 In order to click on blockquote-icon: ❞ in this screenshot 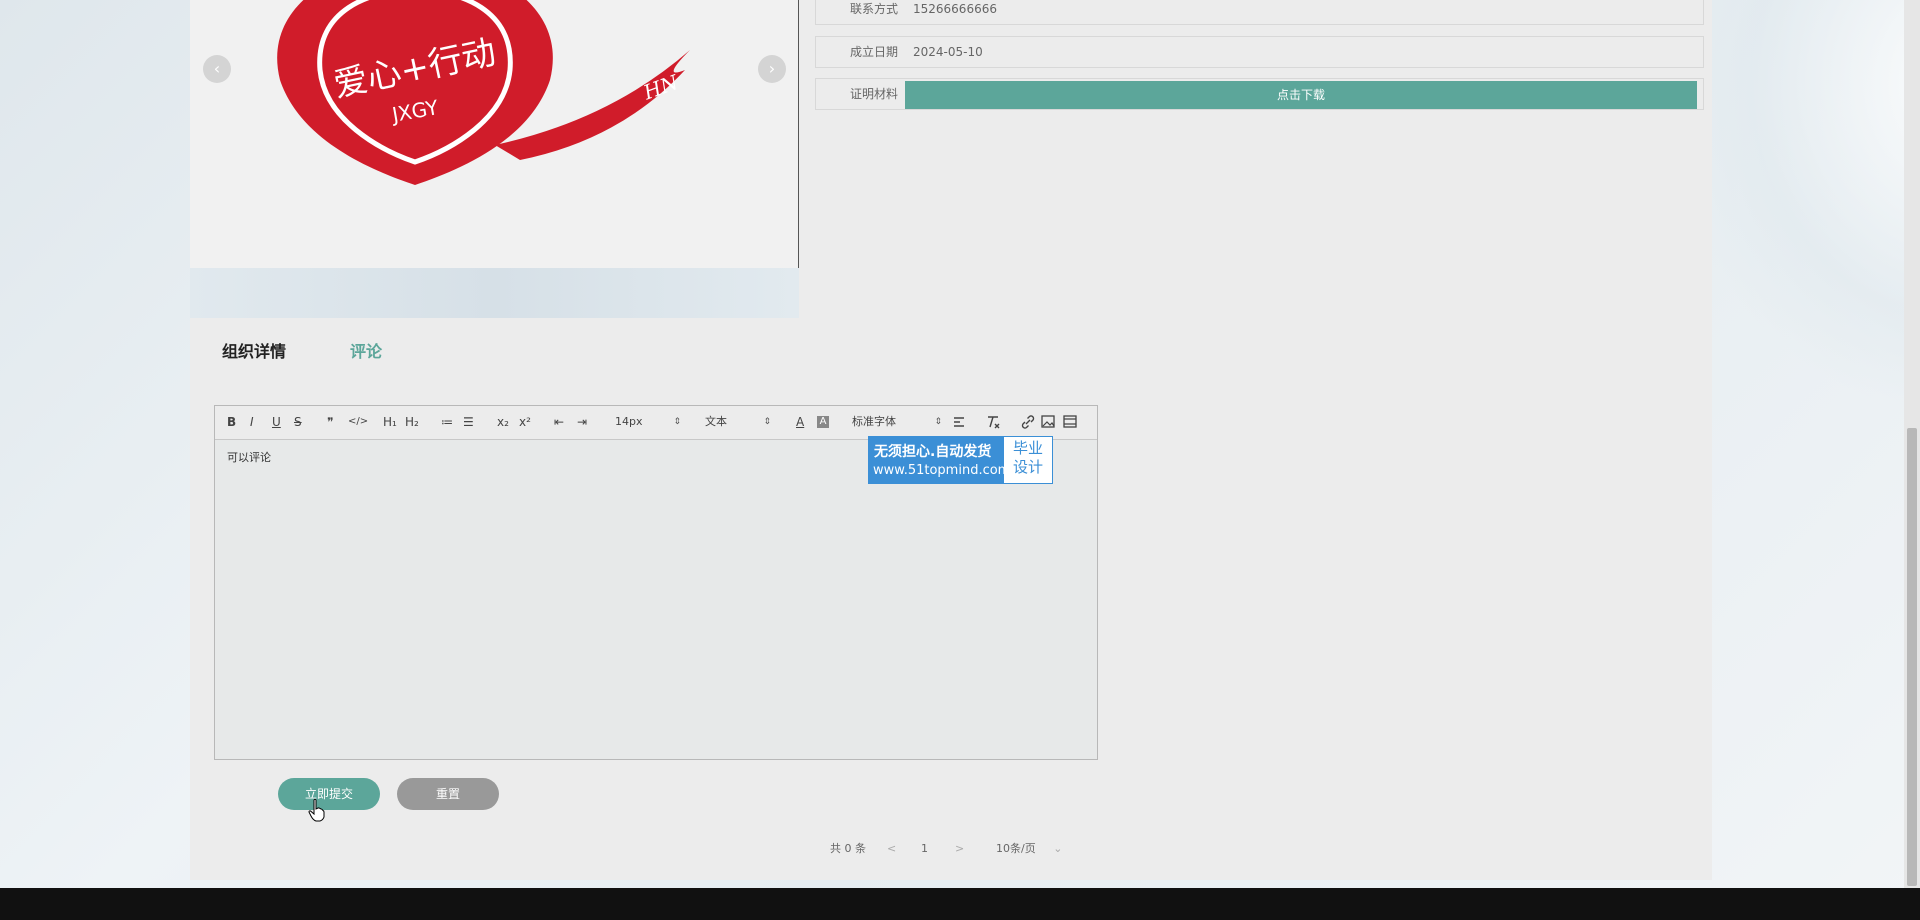, I will do `click(330, 422)`.